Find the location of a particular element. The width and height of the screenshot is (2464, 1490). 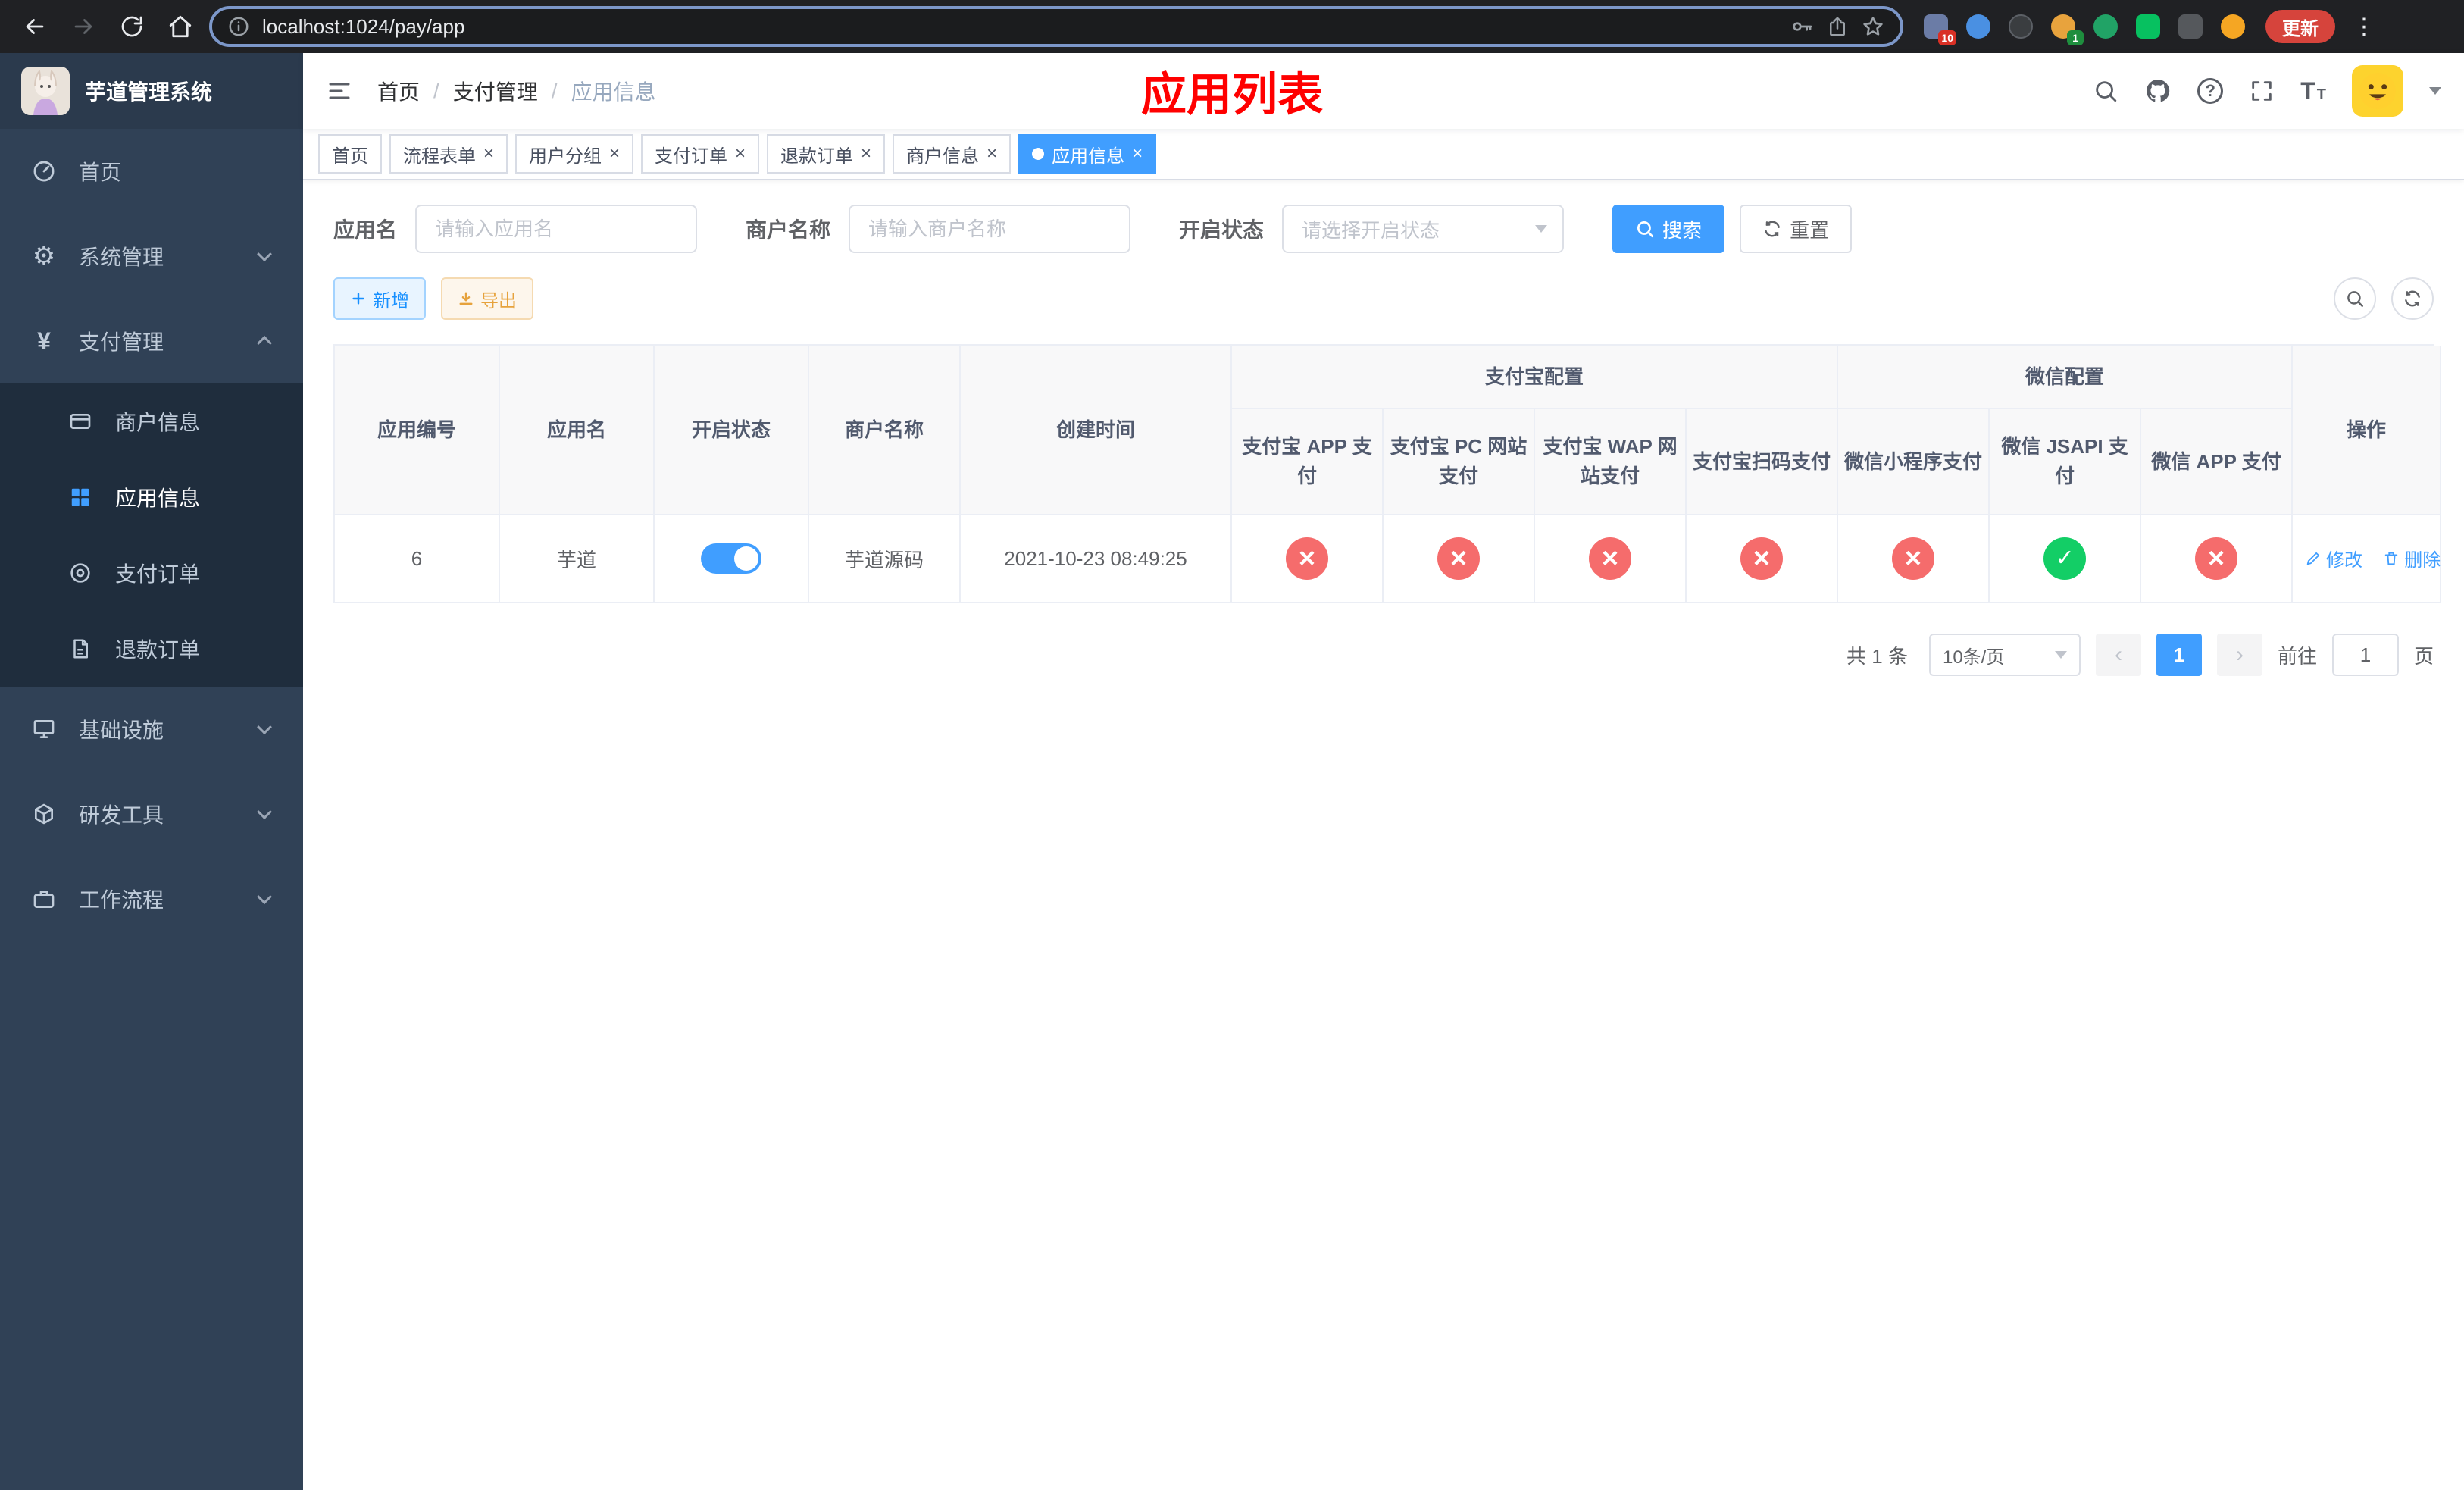

col-status: 开启状态 is located at coordinates (732, 431).